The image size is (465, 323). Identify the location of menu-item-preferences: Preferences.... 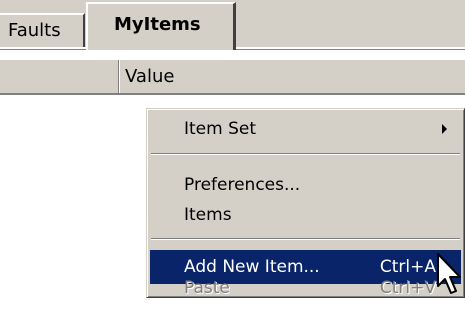
(305, 185).